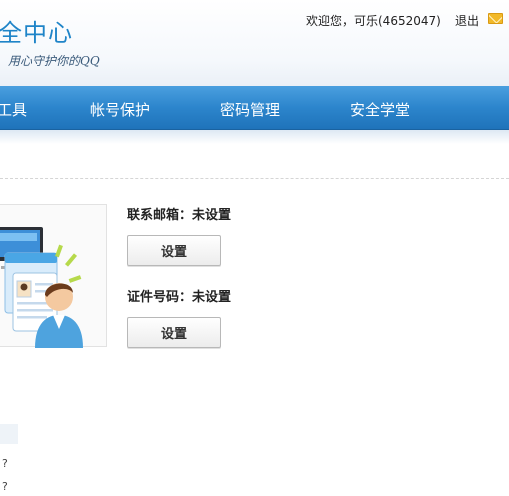 This screenshot has height=496, width=509. Describe the element at coordinates (495, 18) in the screenshot. I see `envelope-icon` at that location.